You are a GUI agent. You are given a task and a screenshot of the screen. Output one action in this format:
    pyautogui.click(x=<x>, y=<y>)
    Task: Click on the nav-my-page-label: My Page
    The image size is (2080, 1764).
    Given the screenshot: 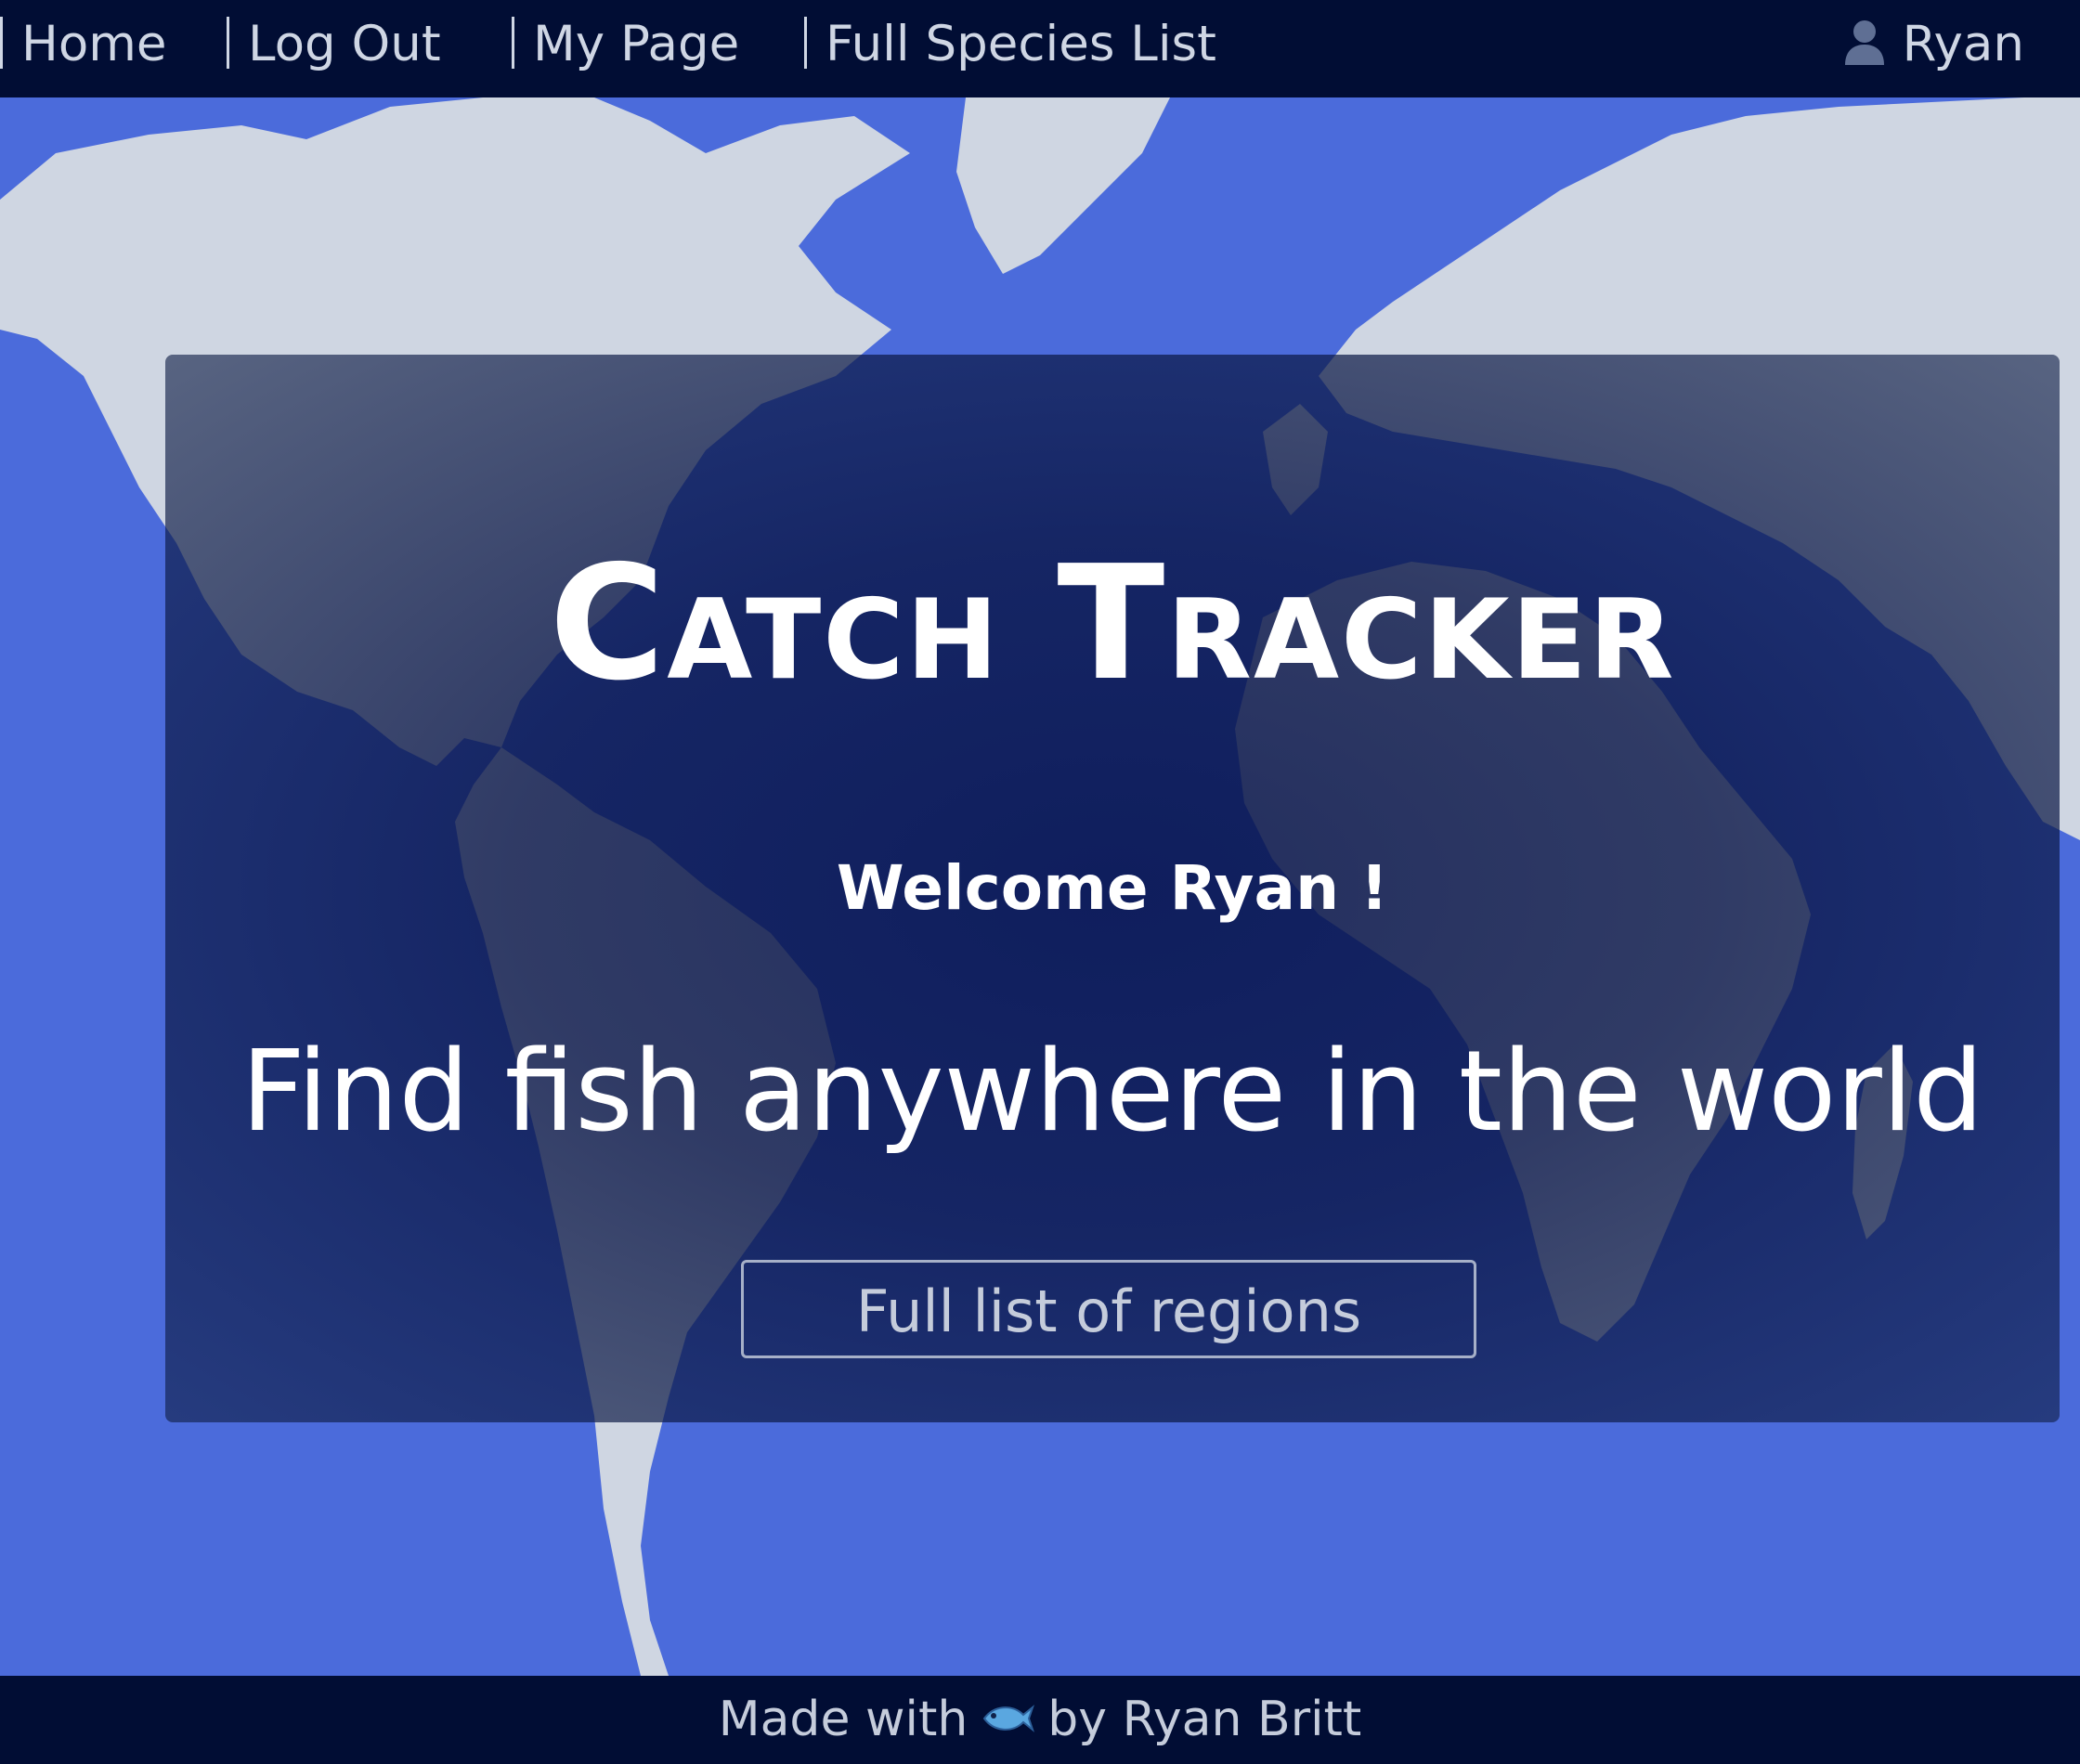 What is the action you would take?
    pyautogui.click(x=636, y=44)
    